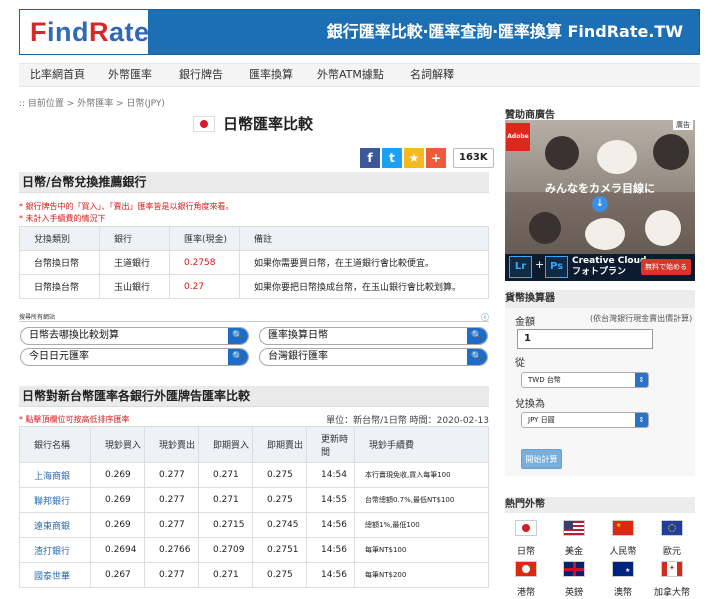 This screenshot has height=599, width=720. I want to click on search-suggestion-2: 匯率換算日幣 🔍, so click(373, 336).